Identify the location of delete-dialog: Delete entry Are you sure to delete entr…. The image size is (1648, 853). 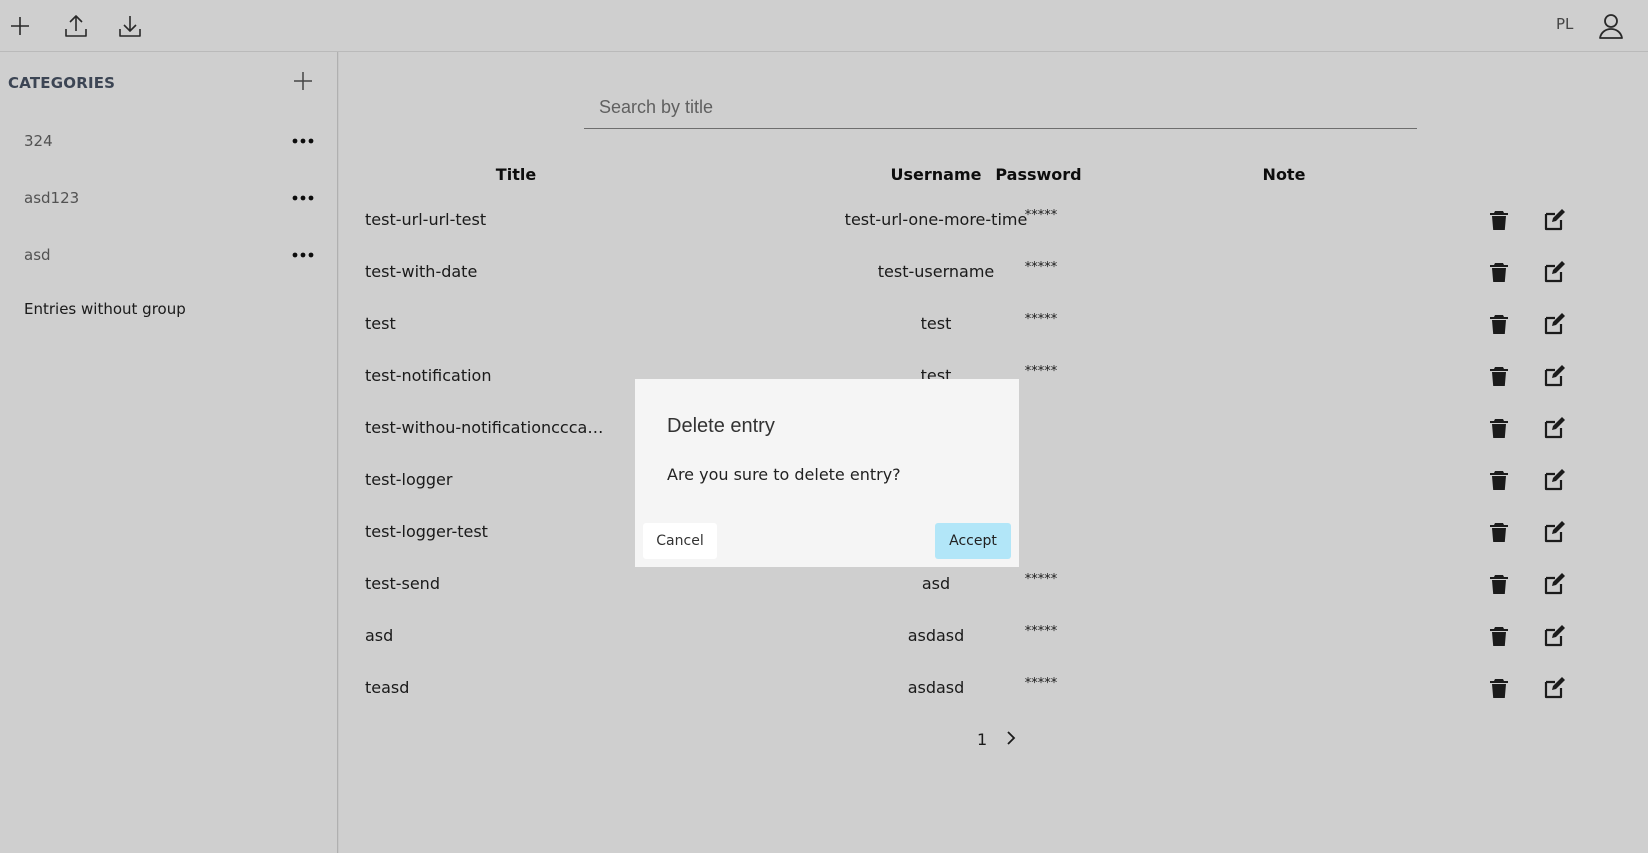
(827, 473).